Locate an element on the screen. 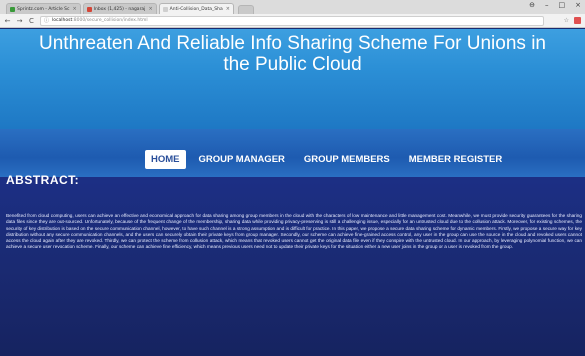 The image size is (585, 356). nav-group-members-link: GROUP MEMBERS is located at coordinates (347, 159).